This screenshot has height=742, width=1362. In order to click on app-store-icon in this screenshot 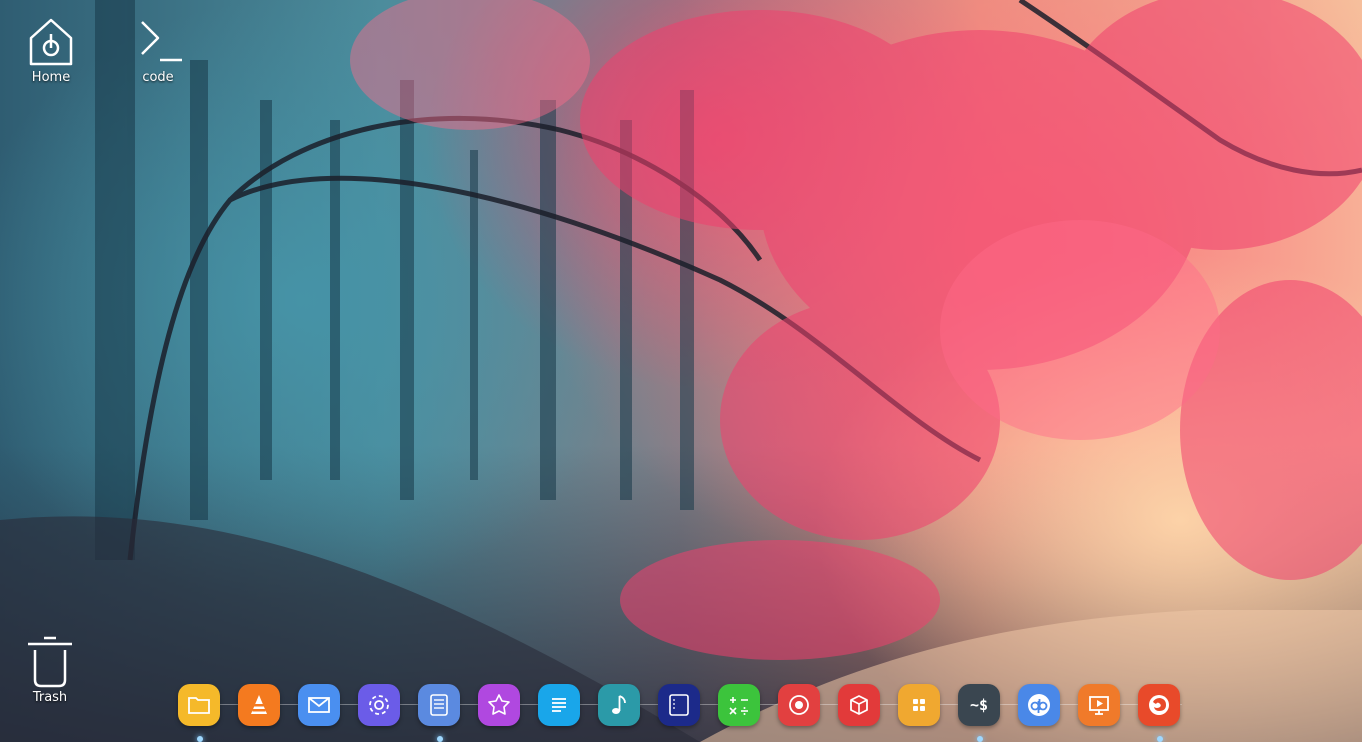, I will do `click(859, 705)`.